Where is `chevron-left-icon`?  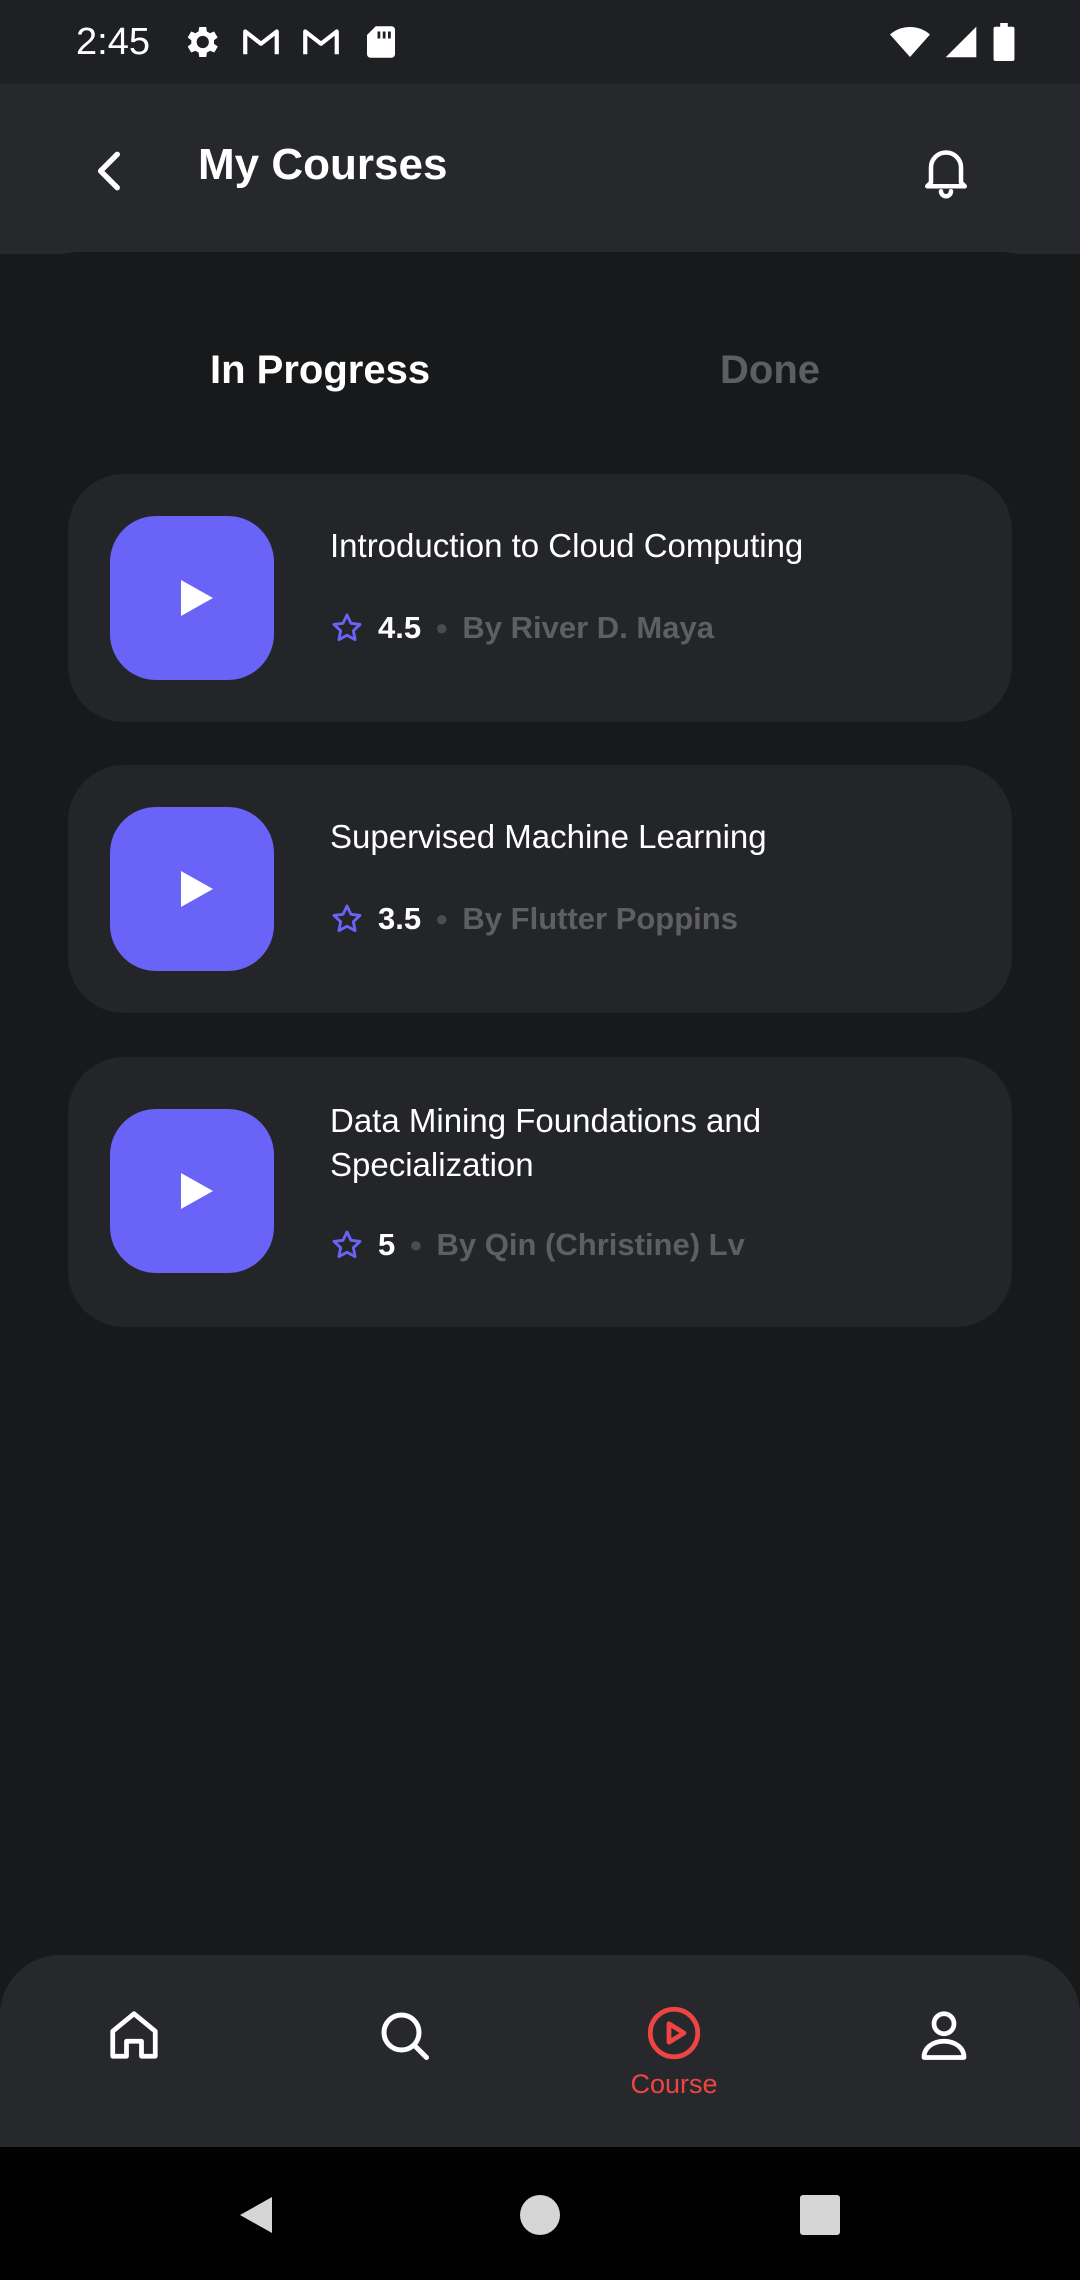
chevron-left-icon is located at coordinates (108, 171).